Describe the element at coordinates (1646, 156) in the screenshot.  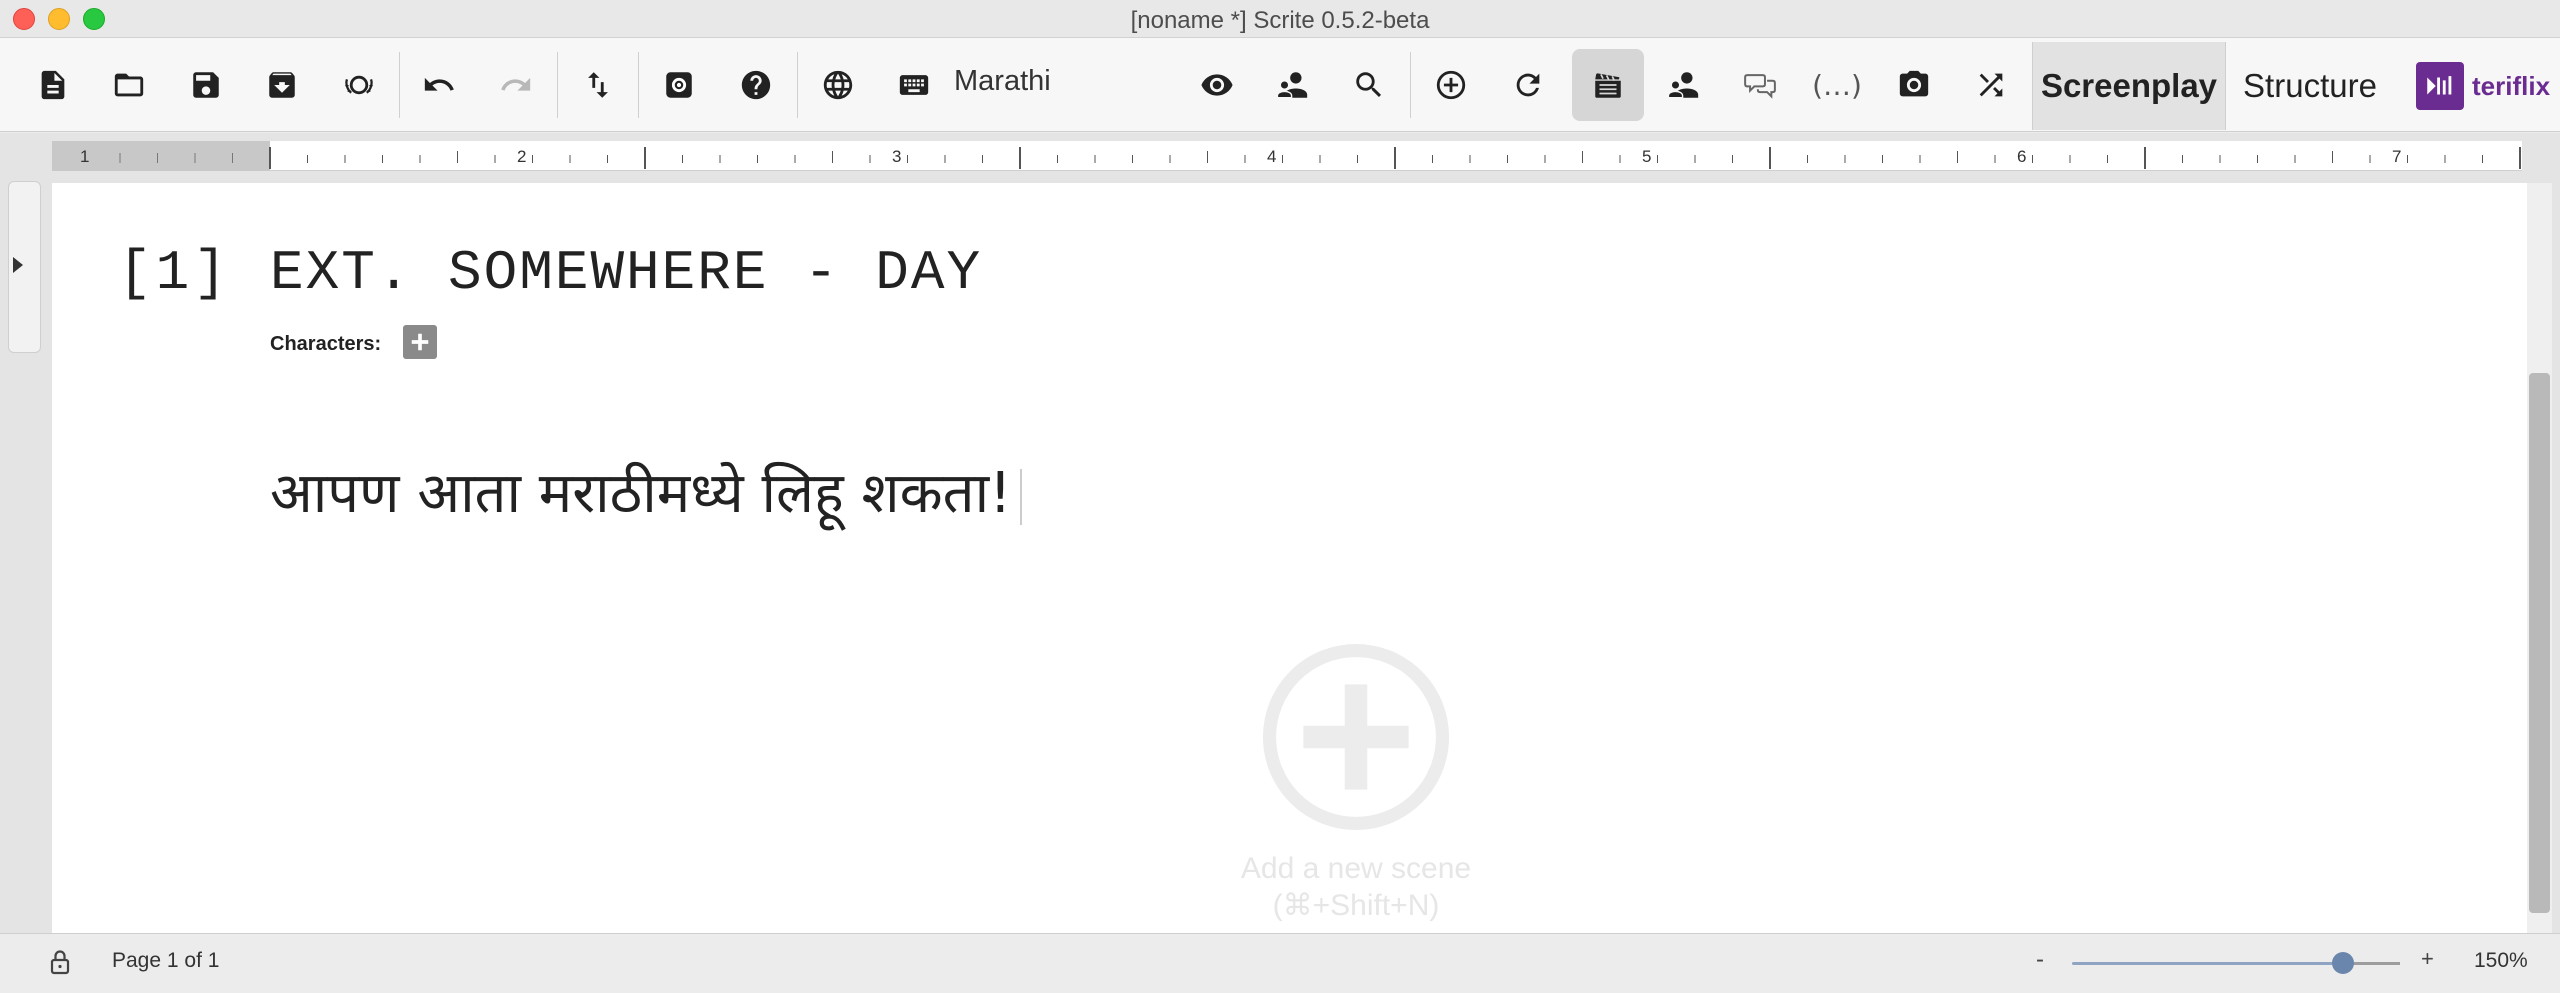
I see `ruler-number: 5` at that location.